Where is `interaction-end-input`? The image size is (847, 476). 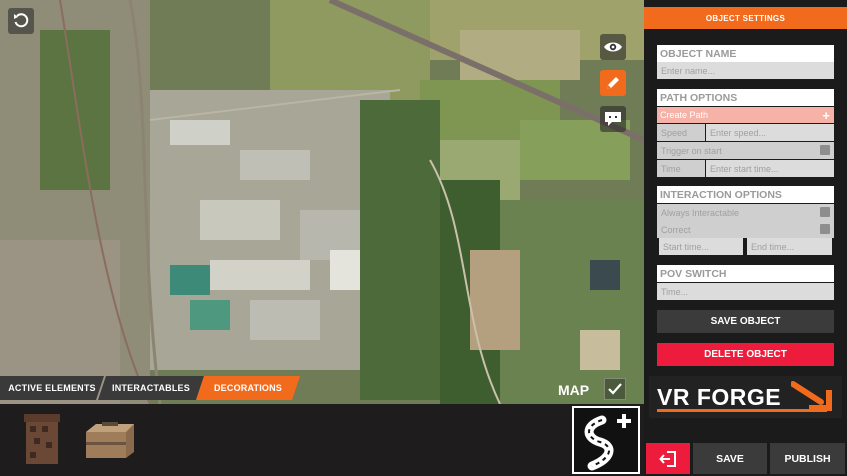
interaction-end-input is located at coordinates (791, 246).